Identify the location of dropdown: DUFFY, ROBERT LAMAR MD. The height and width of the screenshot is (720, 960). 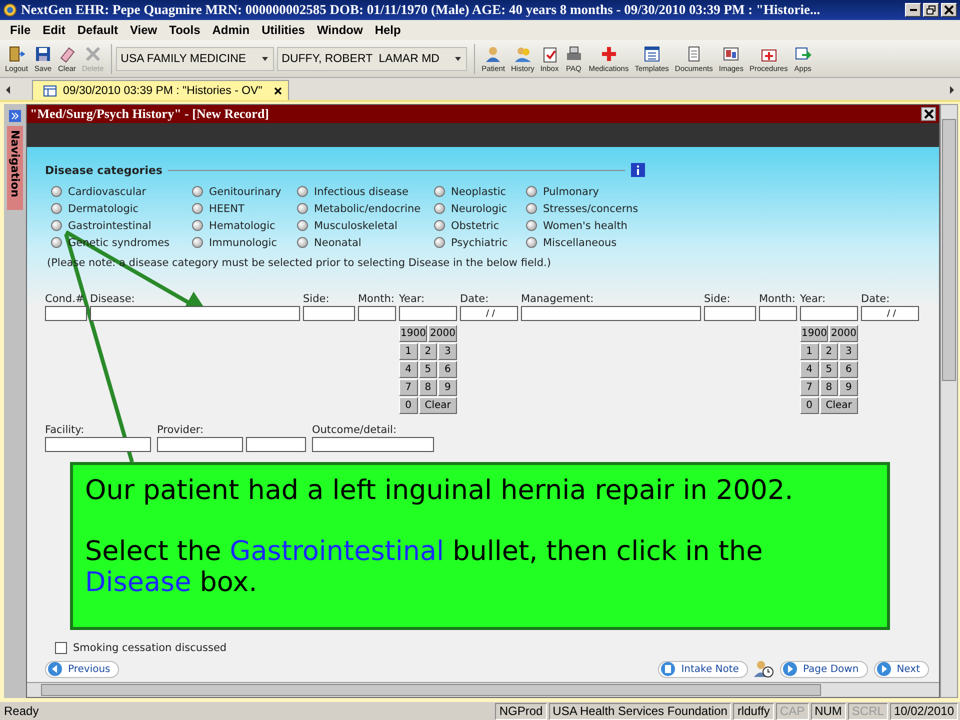
(371, 58).